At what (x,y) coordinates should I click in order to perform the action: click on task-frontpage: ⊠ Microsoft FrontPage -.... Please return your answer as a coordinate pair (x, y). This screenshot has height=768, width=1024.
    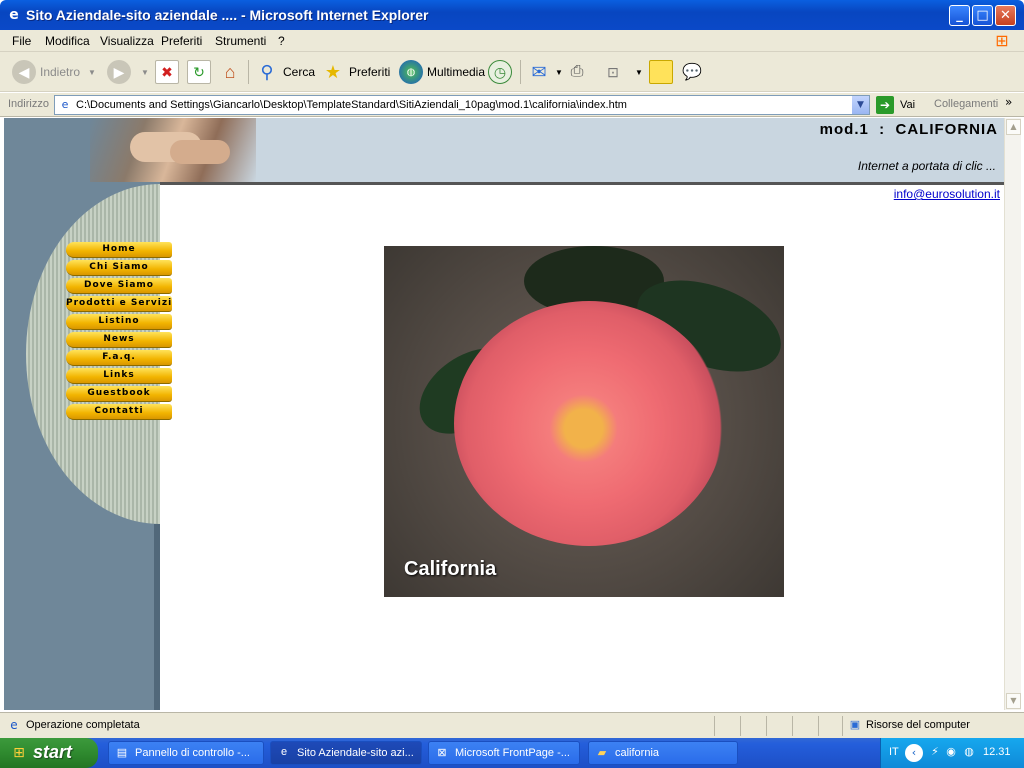
    Looking at the image, I should click on (504, 753).